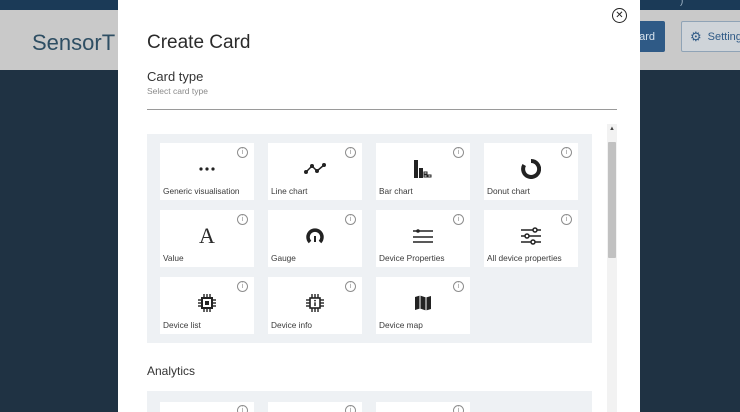  What do you see at coordinates (283, 258) in the screenshot?
I see `tile-label: Gauge` at bounding box center [283, 258].